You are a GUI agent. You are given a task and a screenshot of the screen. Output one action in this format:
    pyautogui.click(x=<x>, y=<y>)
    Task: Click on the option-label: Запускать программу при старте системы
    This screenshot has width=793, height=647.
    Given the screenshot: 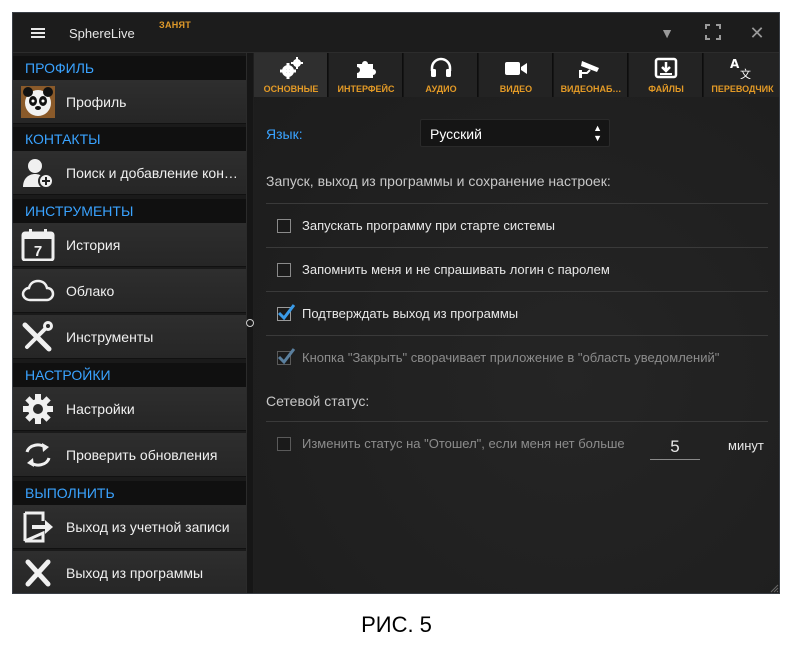 What is the action you would take?
    pyautogui.click(x=428, y=225)
    